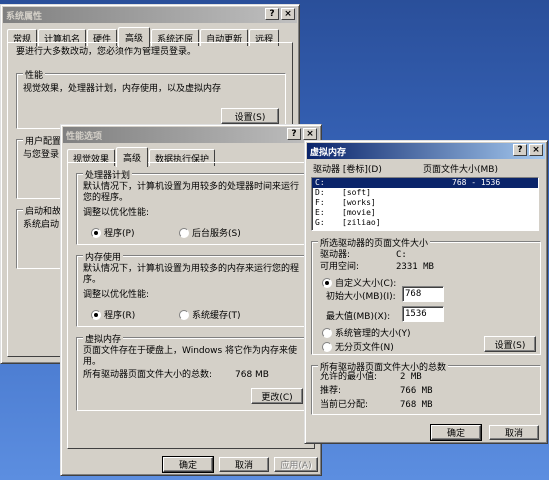  Describe the element at coordinates (344, 405) in the screenshot. I see `currently-allocated-label: 当前已分配:` at that location.